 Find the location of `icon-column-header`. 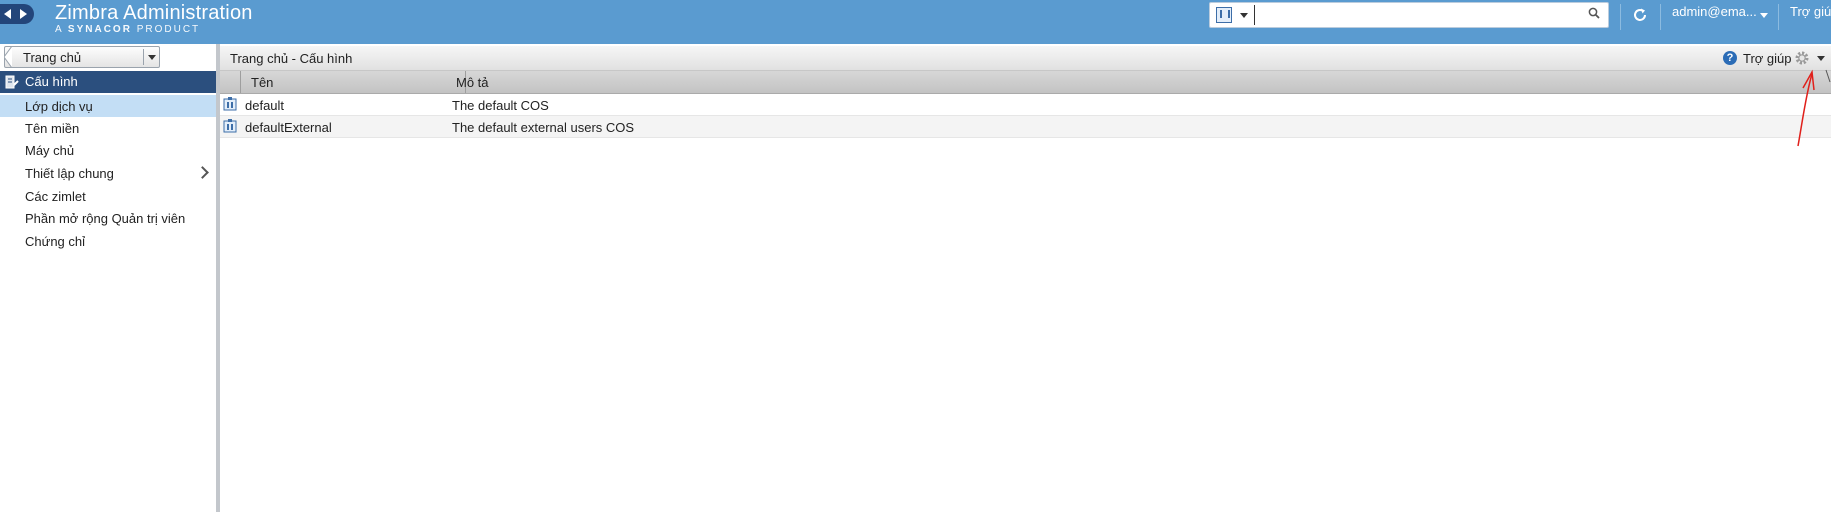

icon-column-header is located at coordinates (230, 82).